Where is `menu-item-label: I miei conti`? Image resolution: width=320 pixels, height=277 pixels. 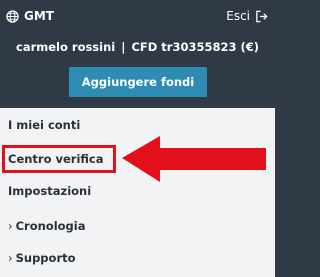 menu-item-label: I miei conti is located at coordinates (44, 125).